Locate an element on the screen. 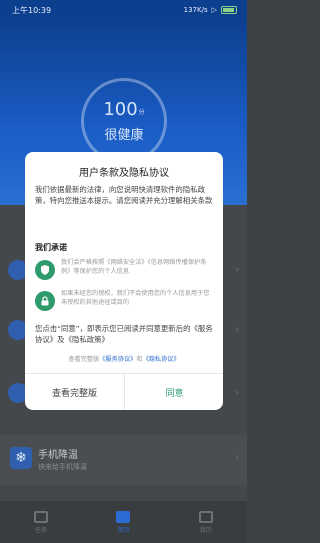  cool-title: 手机降温 is located at coordinates (58, 455).